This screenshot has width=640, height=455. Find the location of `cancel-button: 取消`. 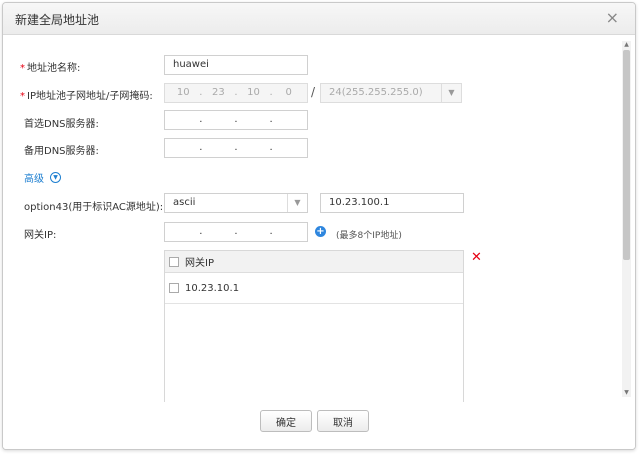

cancel-button: 取消 is located at coordinates (343, 421).